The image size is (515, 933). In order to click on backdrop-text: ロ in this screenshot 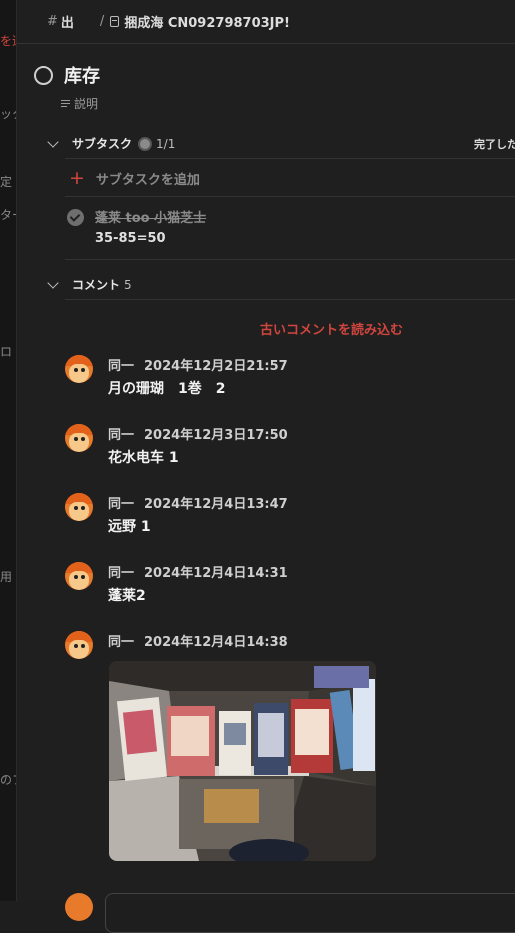, I will do `click(6, 352)`.